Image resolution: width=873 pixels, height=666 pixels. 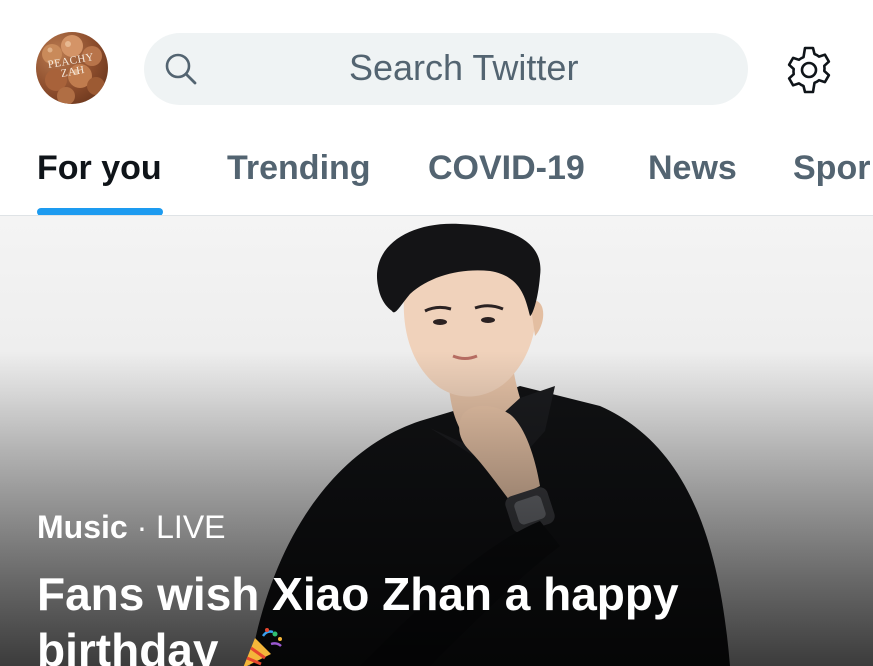 I want to click on search-icon, so click(x=181, y=69).